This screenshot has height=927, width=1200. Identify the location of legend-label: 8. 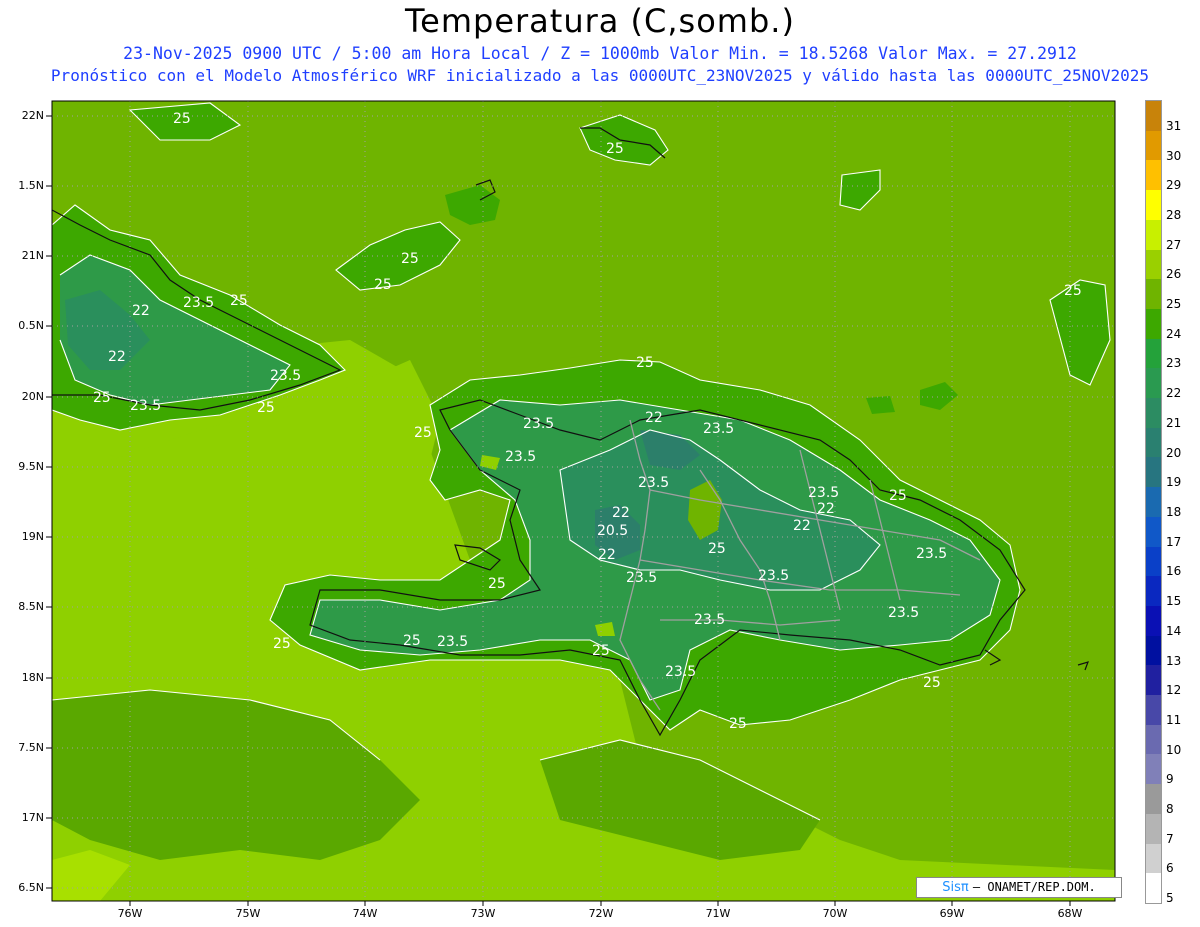
(1170, 809).